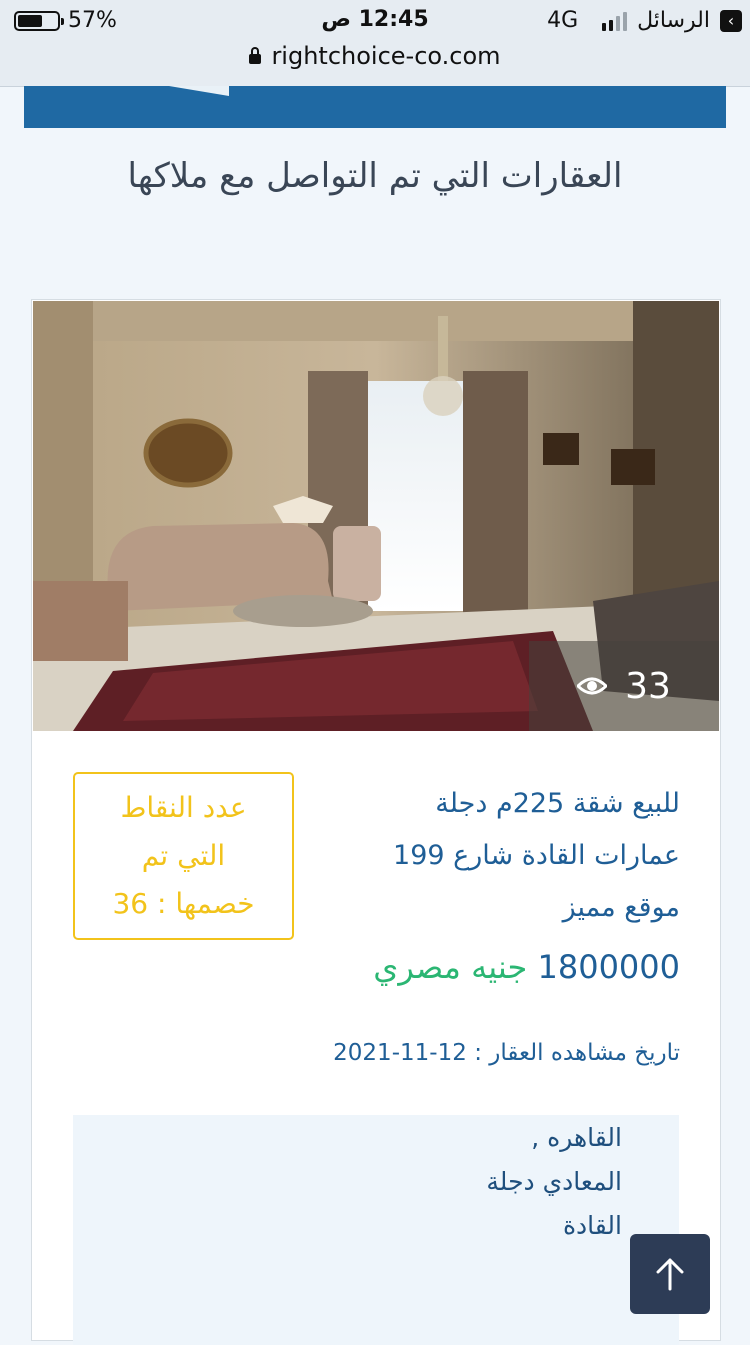 Image resolution: width=750 pixels, height=1345 pixels. What do you see at coordinates (615, 21) in the screenshot?
I see `signal-icon` at bounding box center [615, 21].